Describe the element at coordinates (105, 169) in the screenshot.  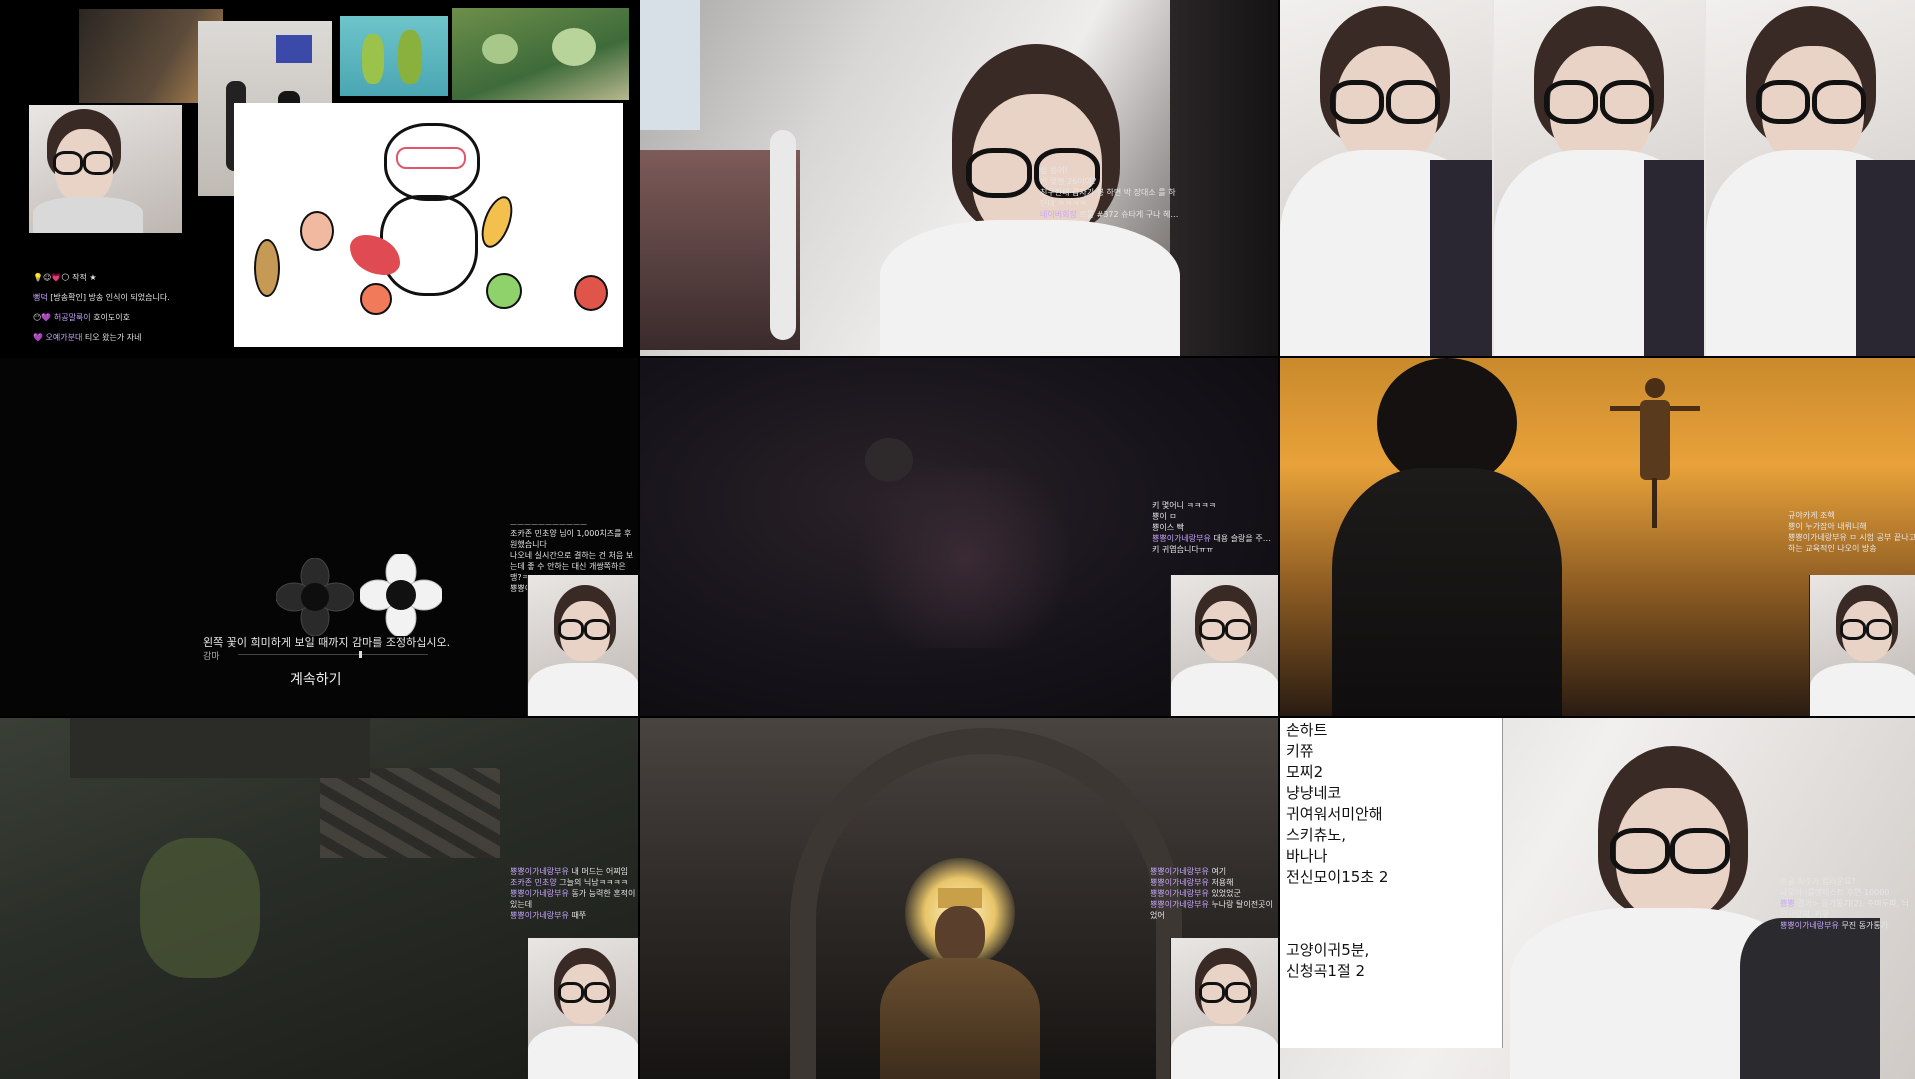
I see `webcam-thumbnail` at that location.